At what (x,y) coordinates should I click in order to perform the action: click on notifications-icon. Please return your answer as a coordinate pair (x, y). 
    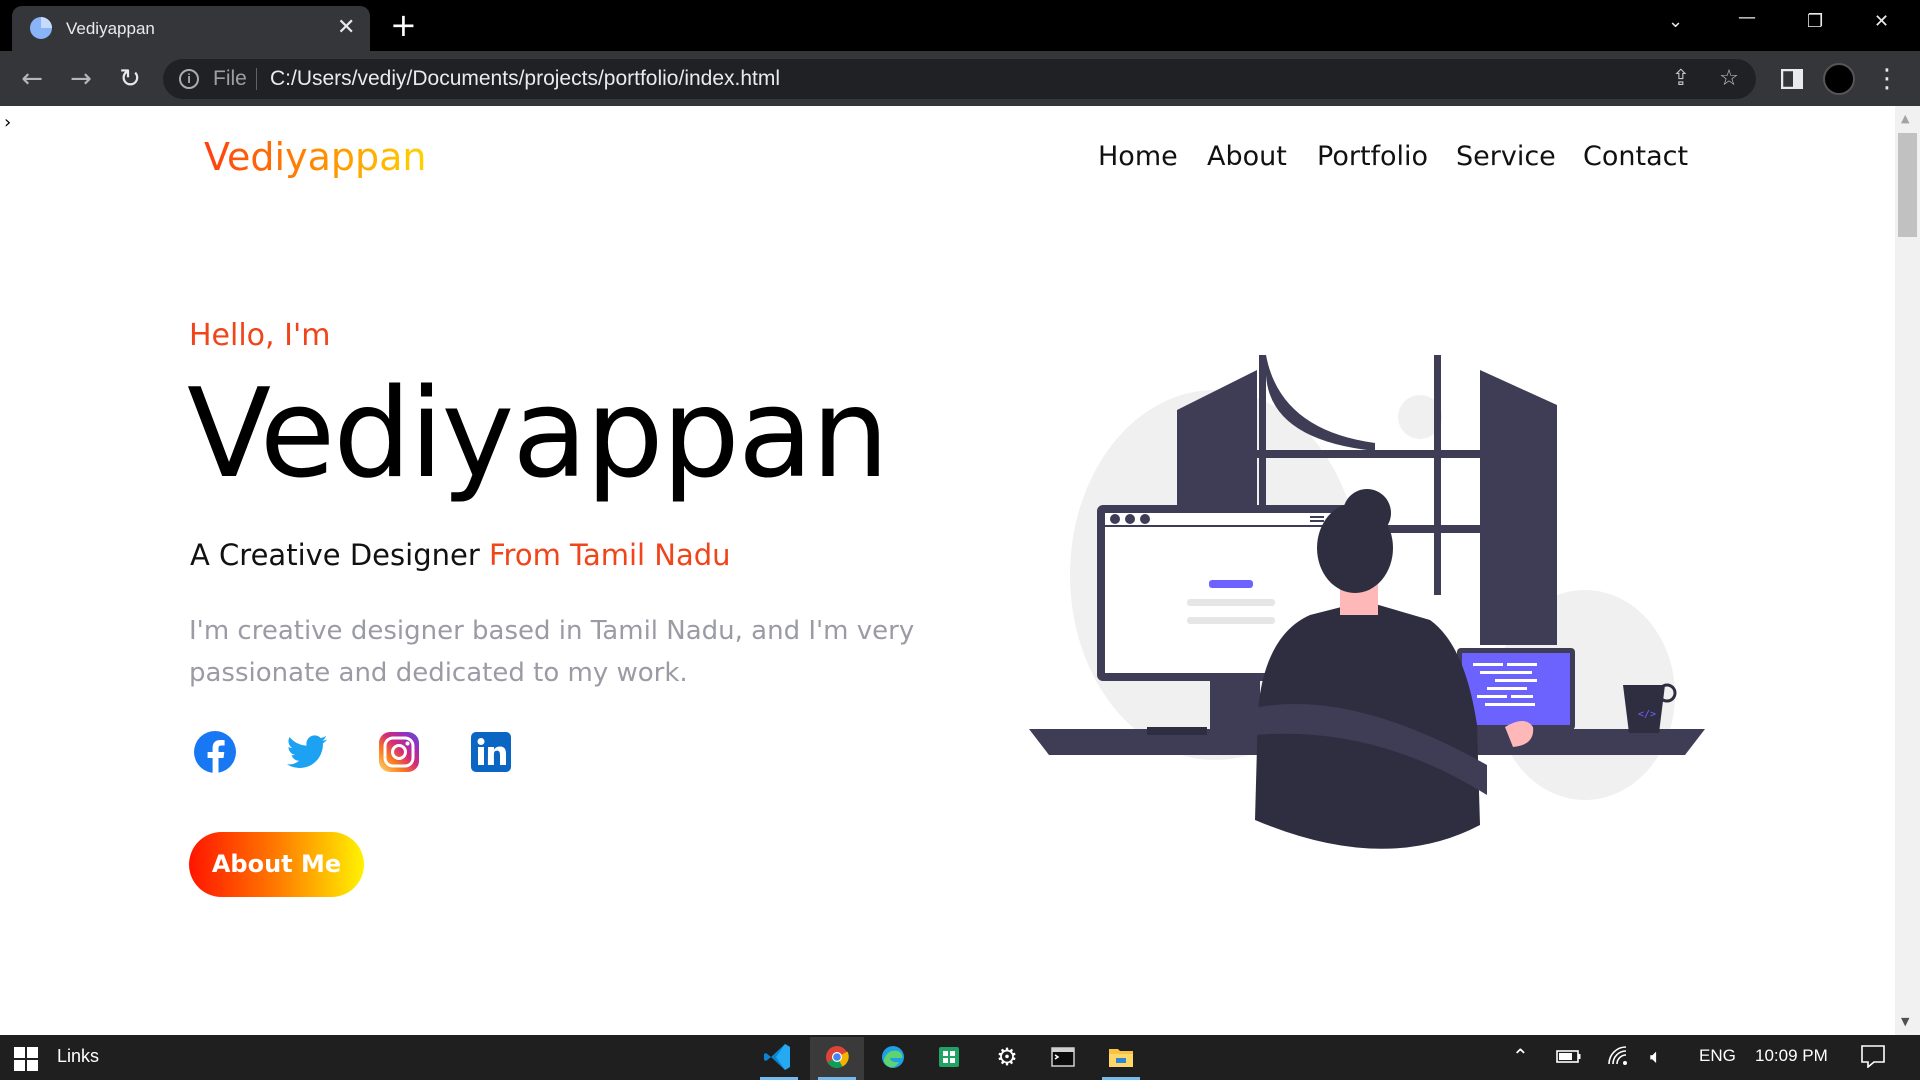
    Looking at the image, I should click on (1873, 1058).